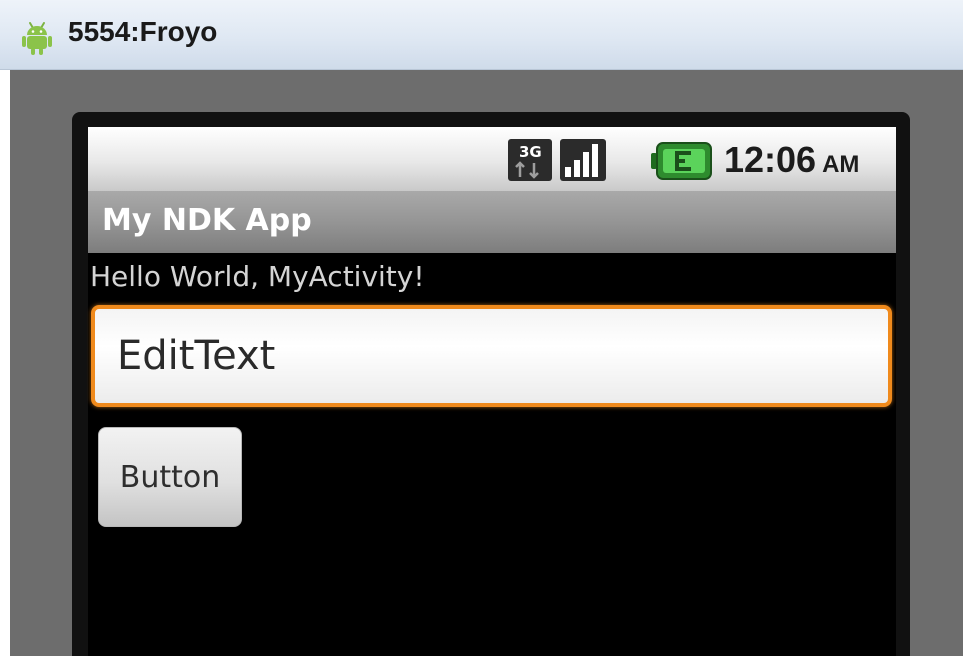 The height and width of the screenshot is (656, 963). I want to click on clock: 12:06 AM, so click(791, 160).